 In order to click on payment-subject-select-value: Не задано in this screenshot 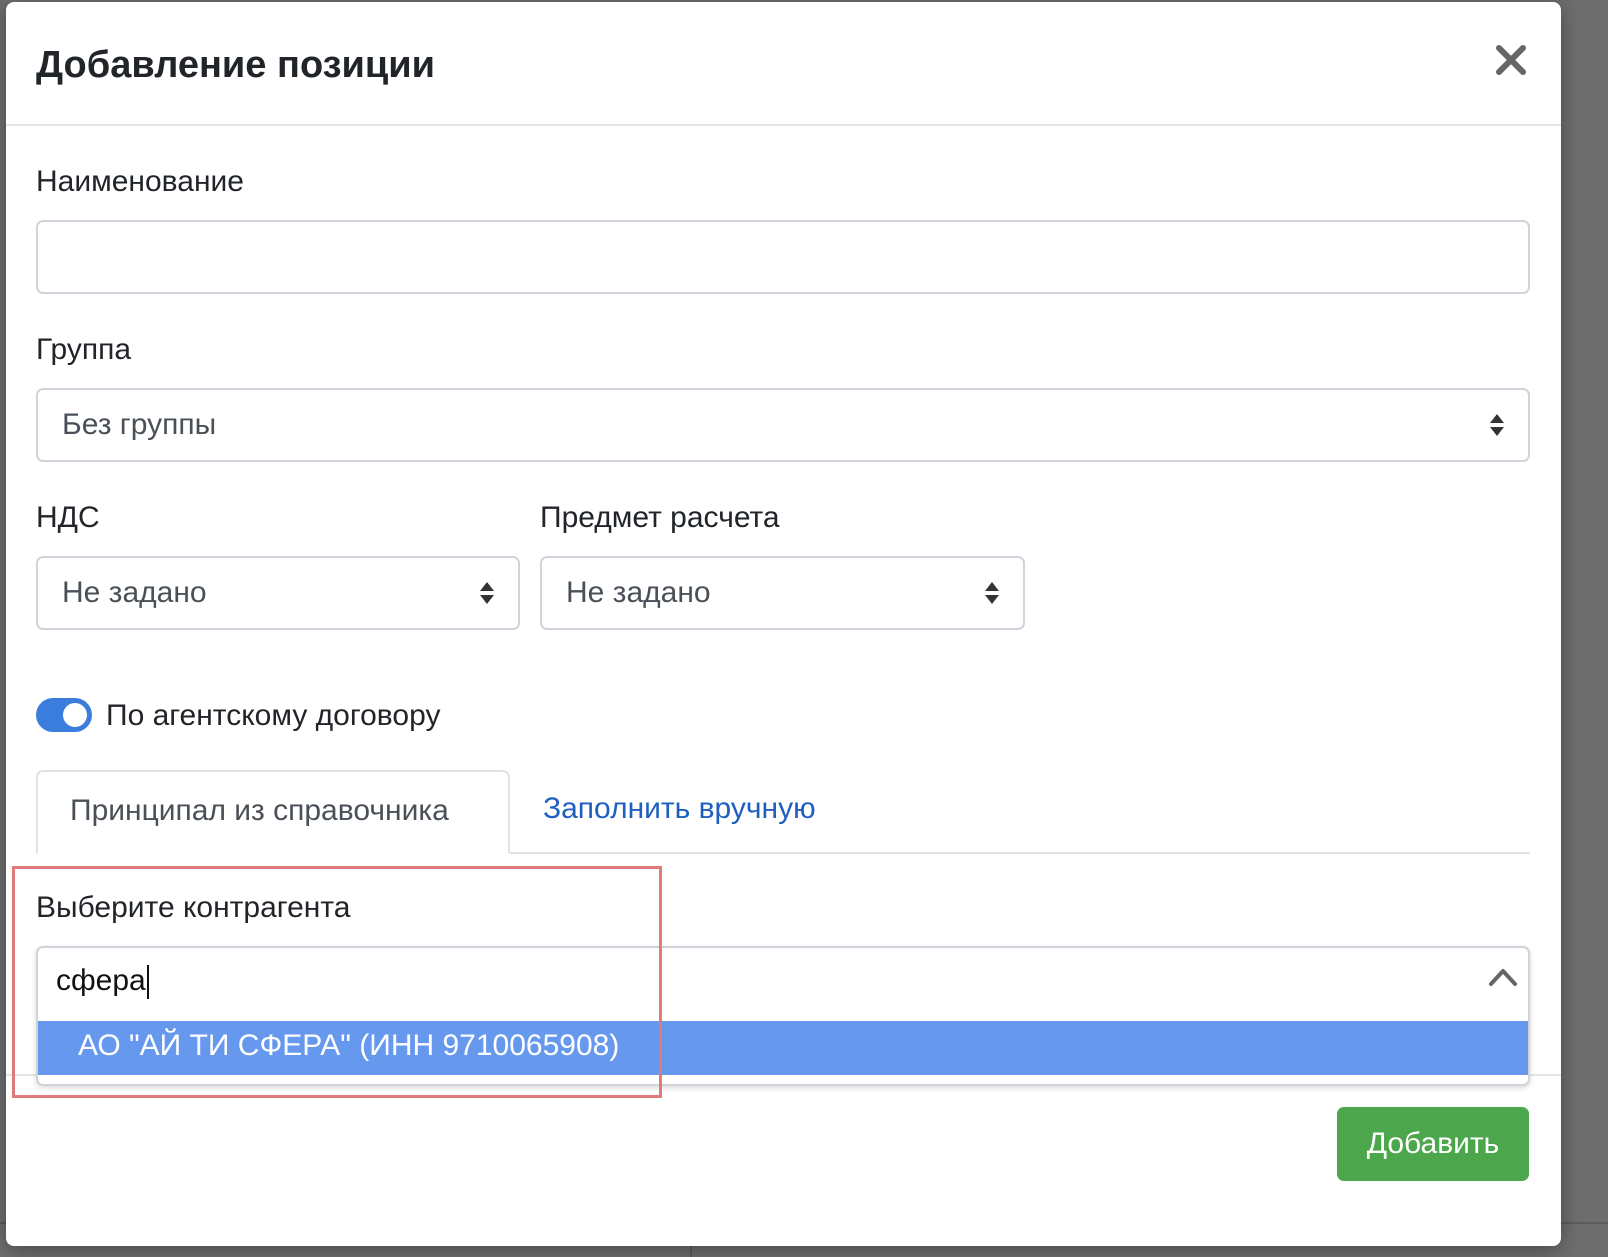, I will do `click(638, 592)`.